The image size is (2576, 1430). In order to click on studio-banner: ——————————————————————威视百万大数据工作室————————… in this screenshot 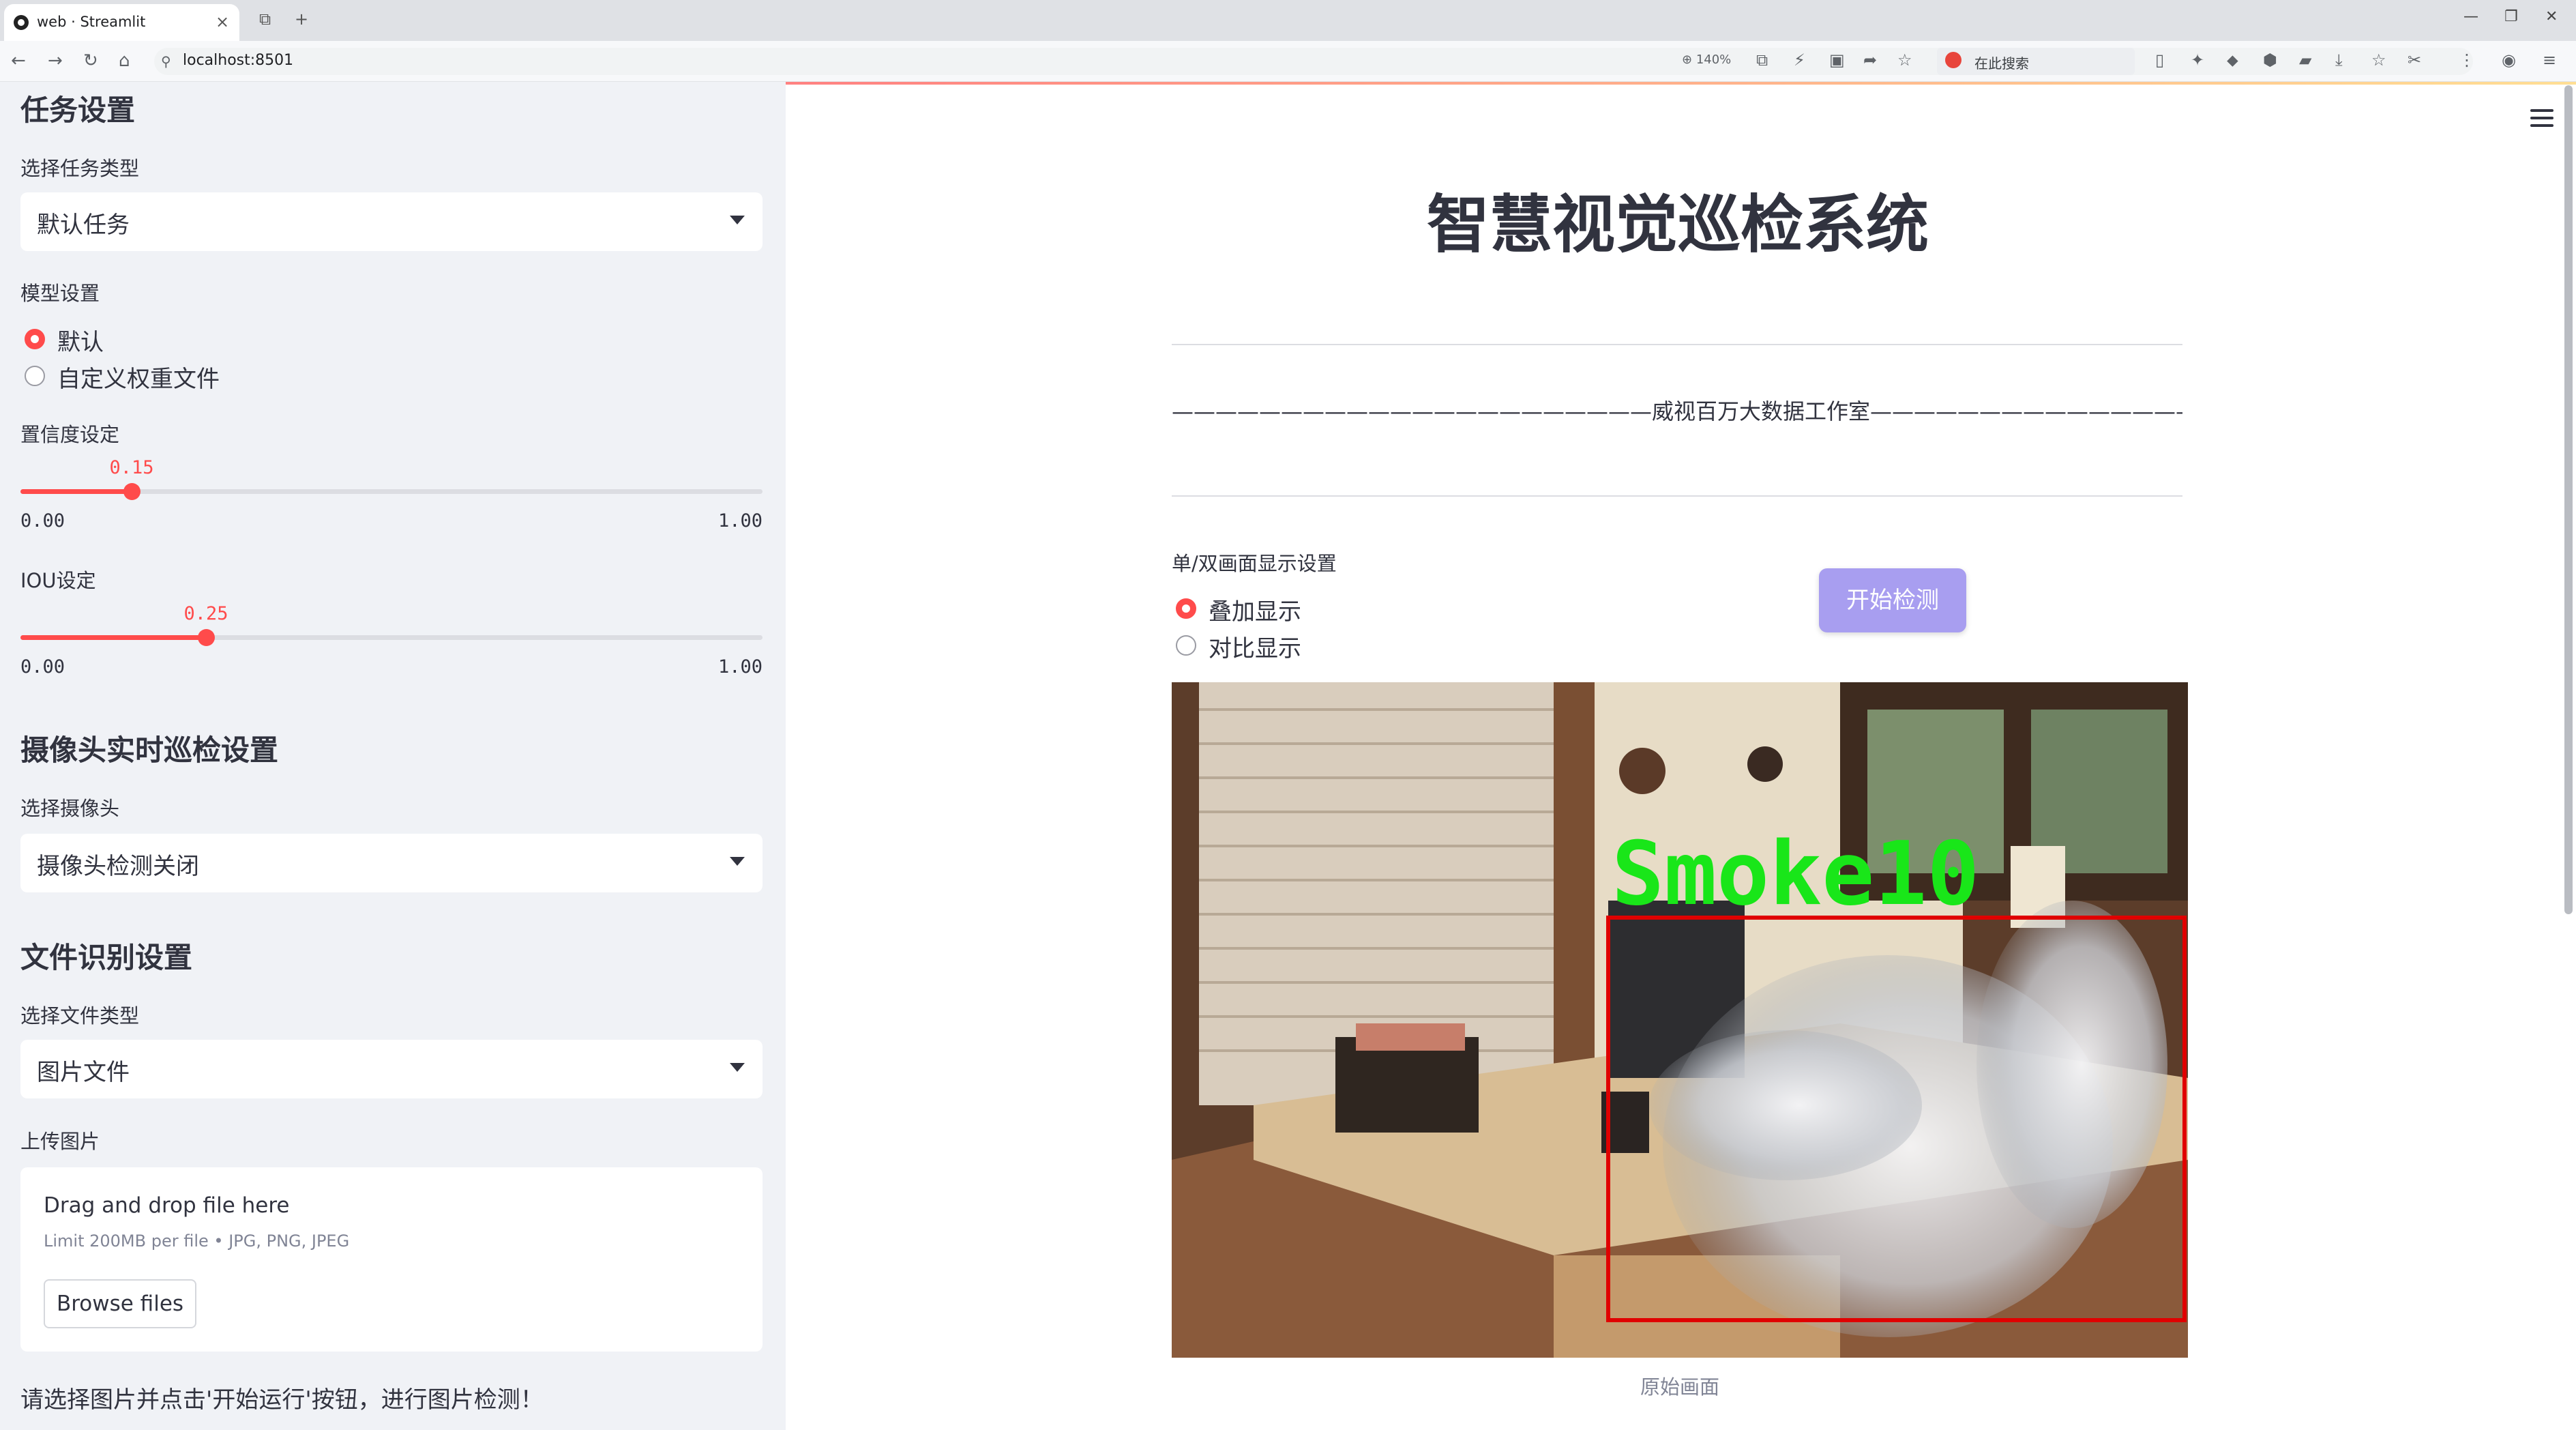, I will do `click(1677, 411)`.